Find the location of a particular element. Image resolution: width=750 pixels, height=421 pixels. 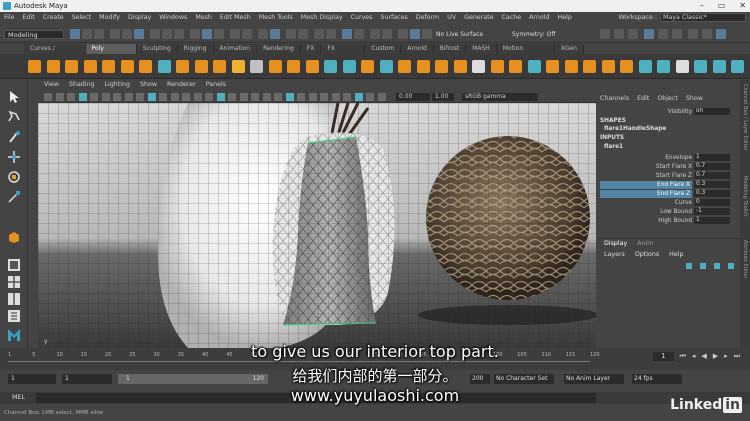

shelf-tab-arnold: Arnold is located at coordinates (417, 49).